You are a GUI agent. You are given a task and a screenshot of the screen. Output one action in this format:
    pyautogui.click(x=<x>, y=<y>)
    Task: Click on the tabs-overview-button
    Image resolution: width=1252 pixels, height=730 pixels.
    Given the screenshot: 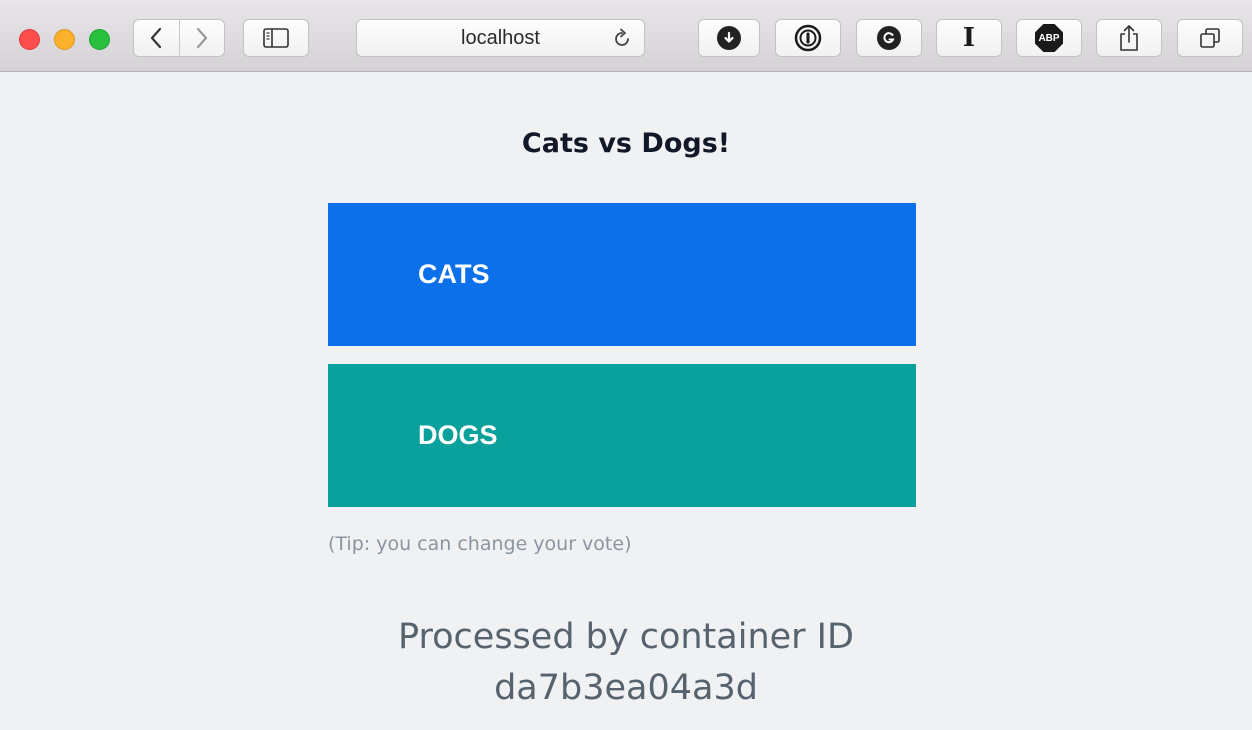 What is the action you would take?
    pyautogui.click(x=1210, y=38)
    